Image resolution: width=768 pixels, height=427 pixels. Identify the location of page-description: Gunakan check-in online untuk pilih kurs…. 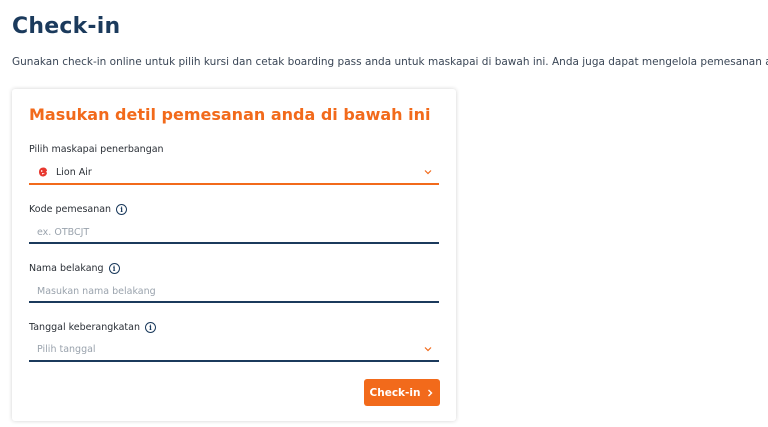
(390, 62).